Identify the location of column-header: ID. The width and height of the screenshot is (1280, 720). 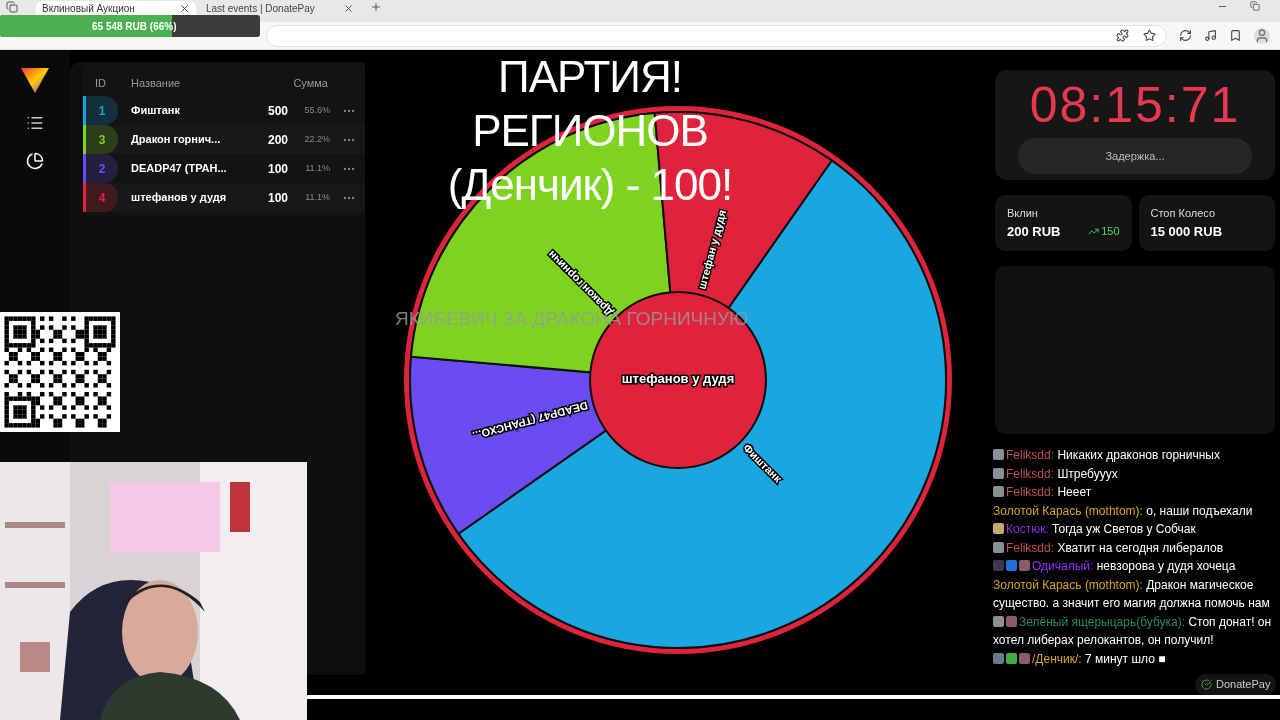
(100, 83).